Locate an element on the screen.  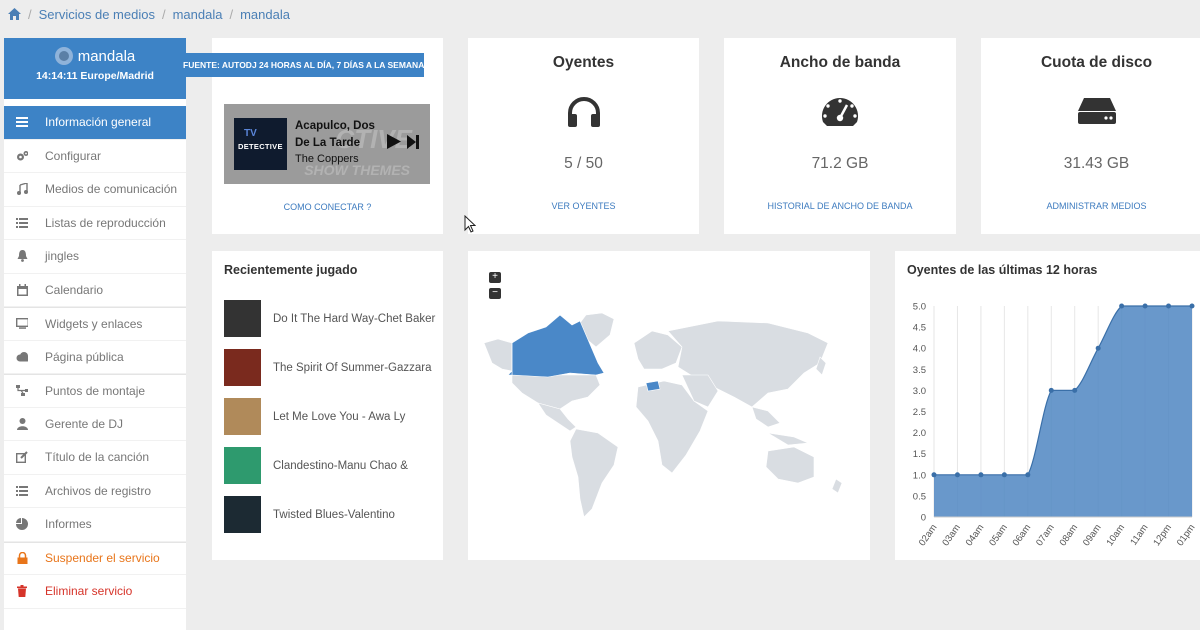
x-tick-label: 01pm is located at coordinates (1186, 535).